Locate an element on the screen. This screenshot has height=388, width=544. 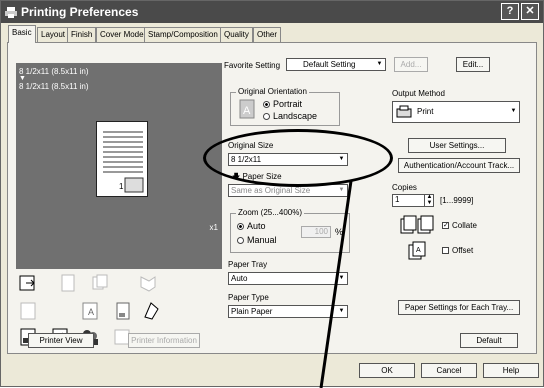
collate-label: Collate is located at coordinates (464, 225).